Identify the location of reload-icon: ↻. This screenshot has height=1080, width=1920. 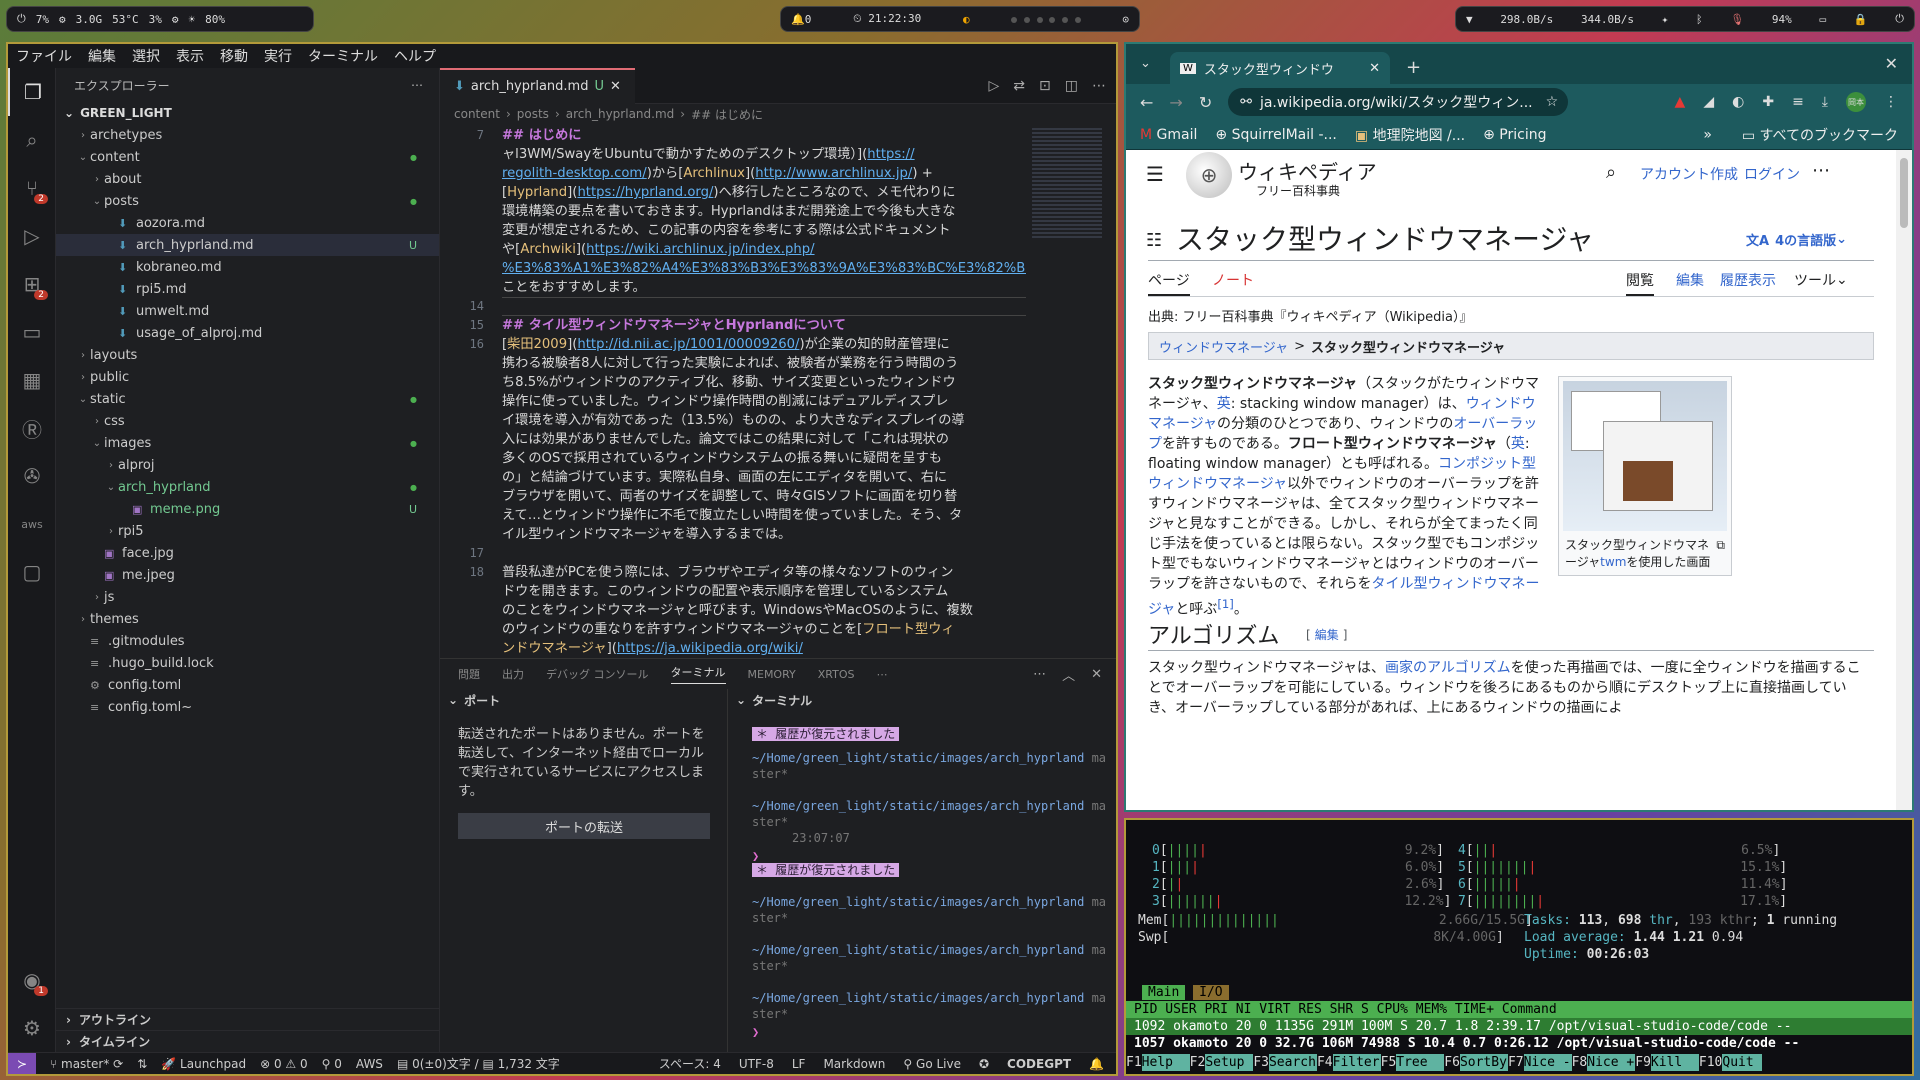
(1205, 102).